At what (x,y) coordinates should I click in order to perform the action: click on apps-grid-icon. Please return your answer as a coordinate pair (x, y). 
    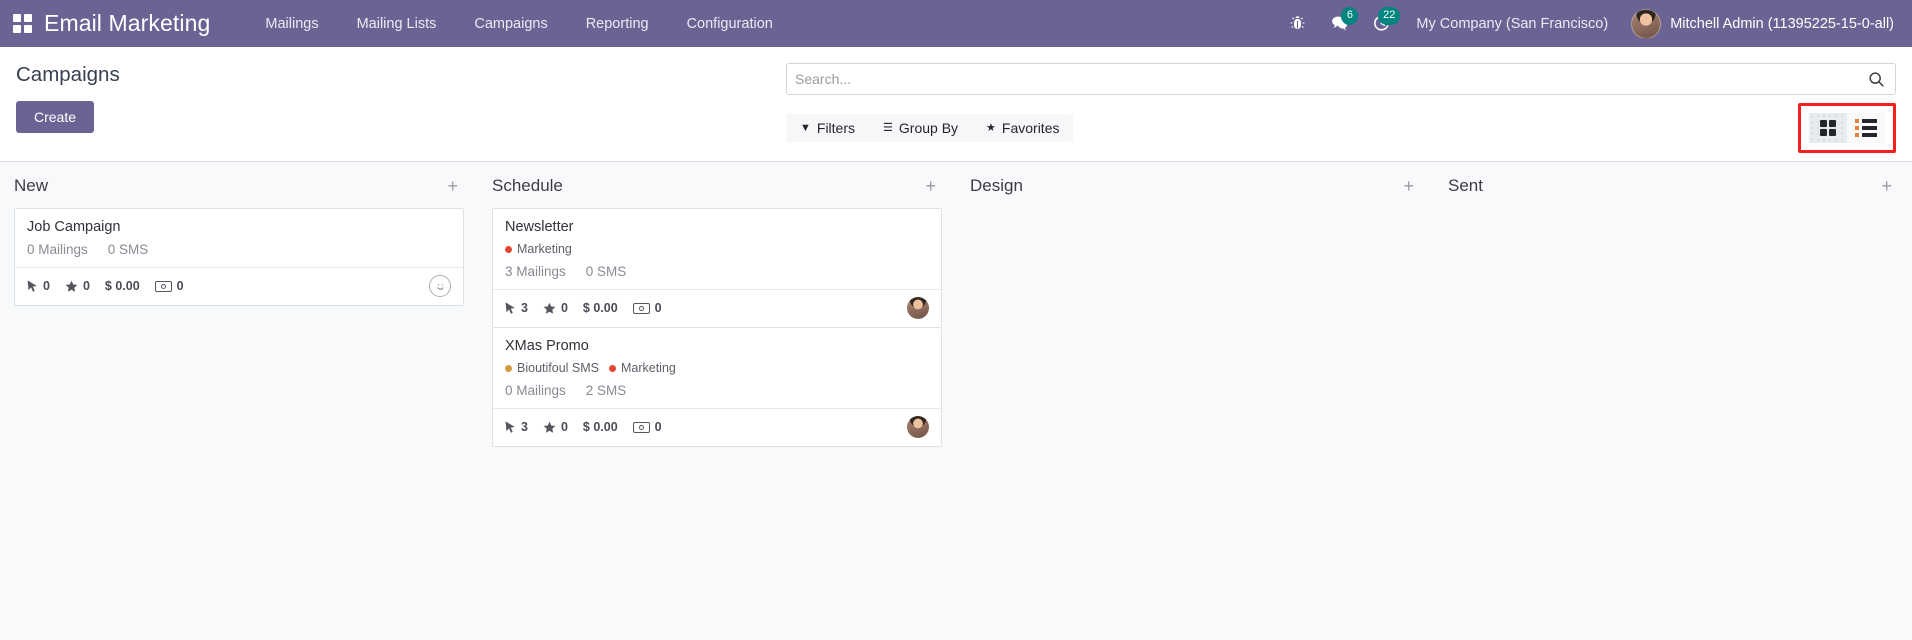
    Looking at the image, I should click on (22, 24).